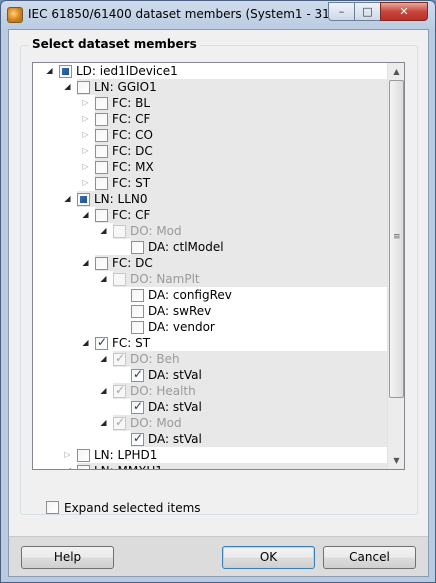 The height and width of the screenshot is (583, 436). What do you see at coordinates (396, 460) in the screenshot?
I see `scroll-down-icon: ▼` at bounding box center [396, 460].